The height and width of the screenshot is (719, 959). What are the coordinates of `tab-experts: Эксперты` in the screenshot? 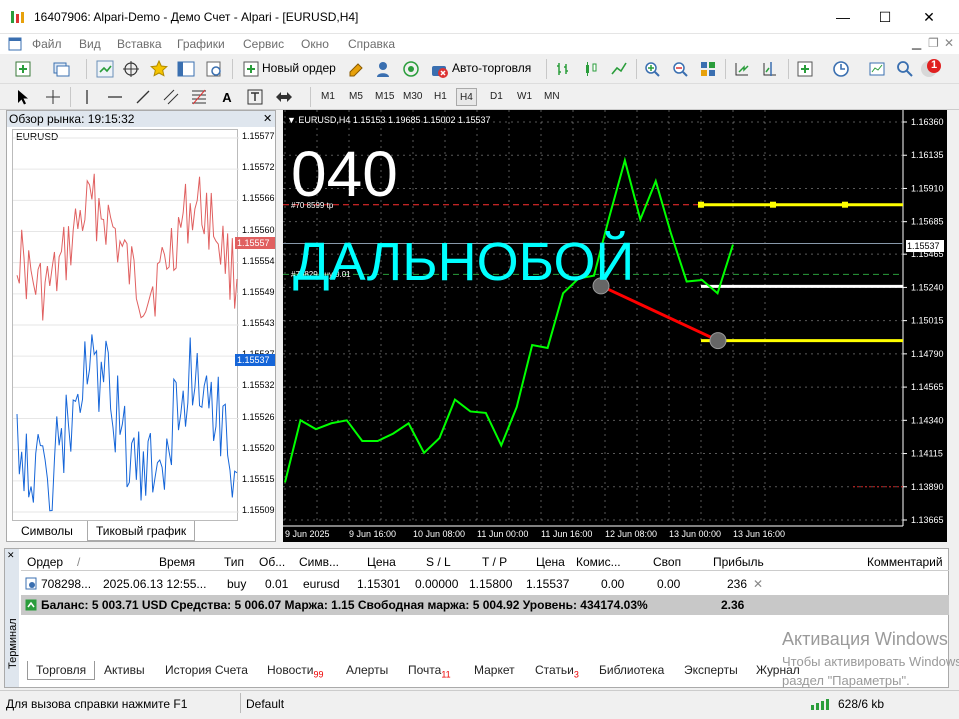 It's located at (711, 670).